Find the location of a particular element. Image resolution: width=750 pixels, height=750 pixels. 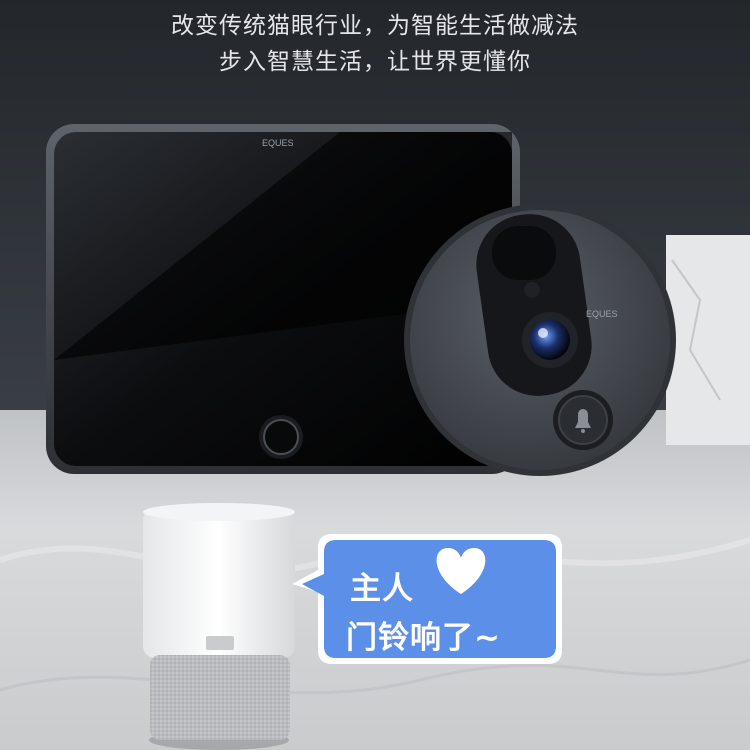

door-camera: EQUES is located at coordinates (540, 340).